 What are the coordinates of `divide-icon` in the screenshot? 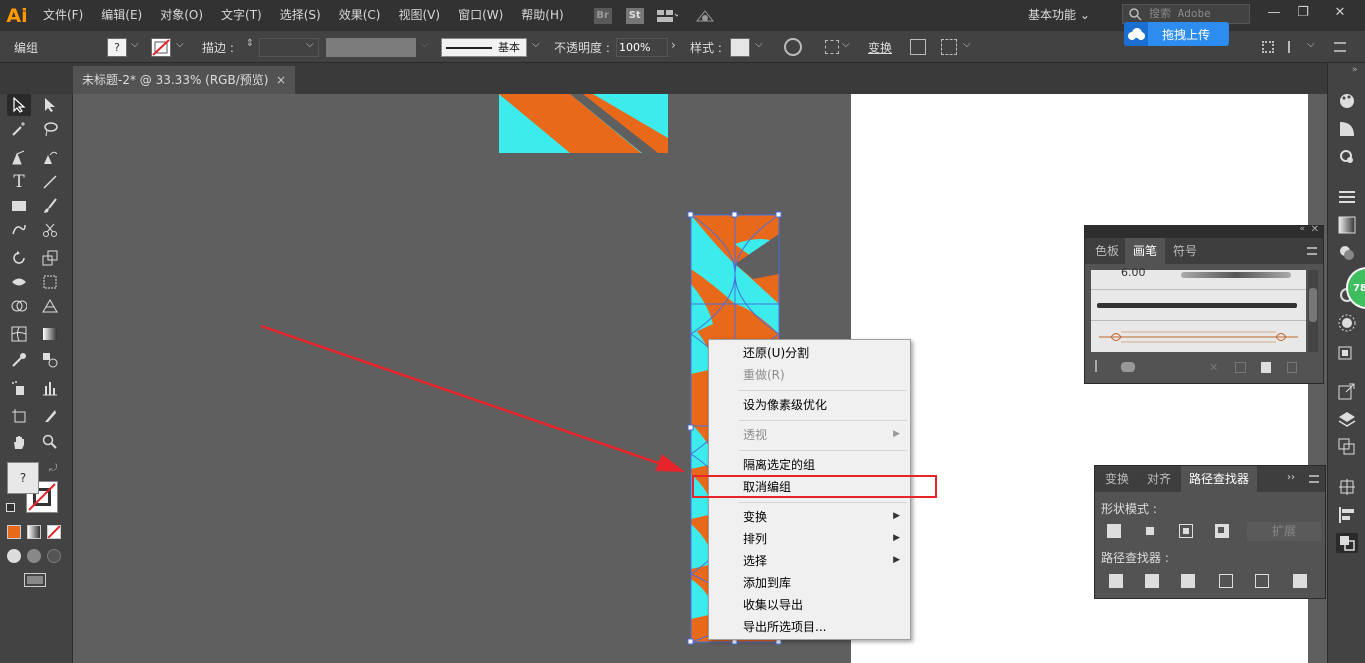 It's located at (1116, 581).